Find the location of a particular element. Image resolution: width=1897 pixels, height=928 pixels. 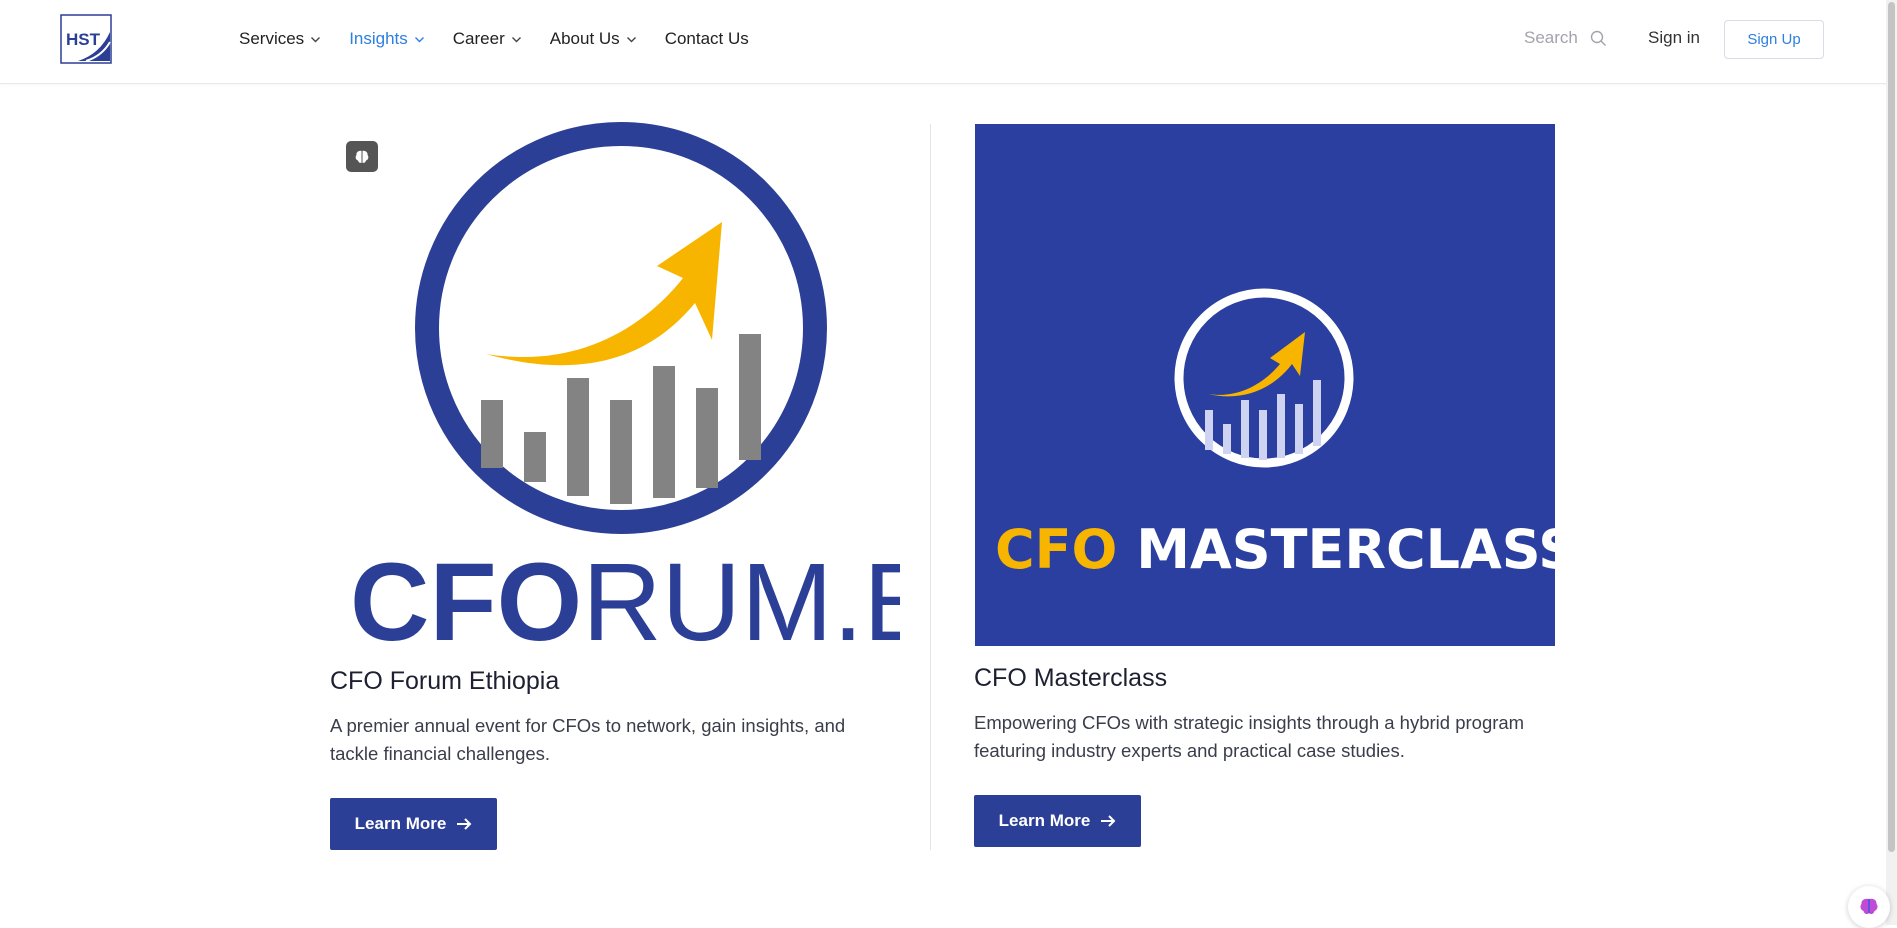

assistant-widget-button is located at coordinates (1869, 907).